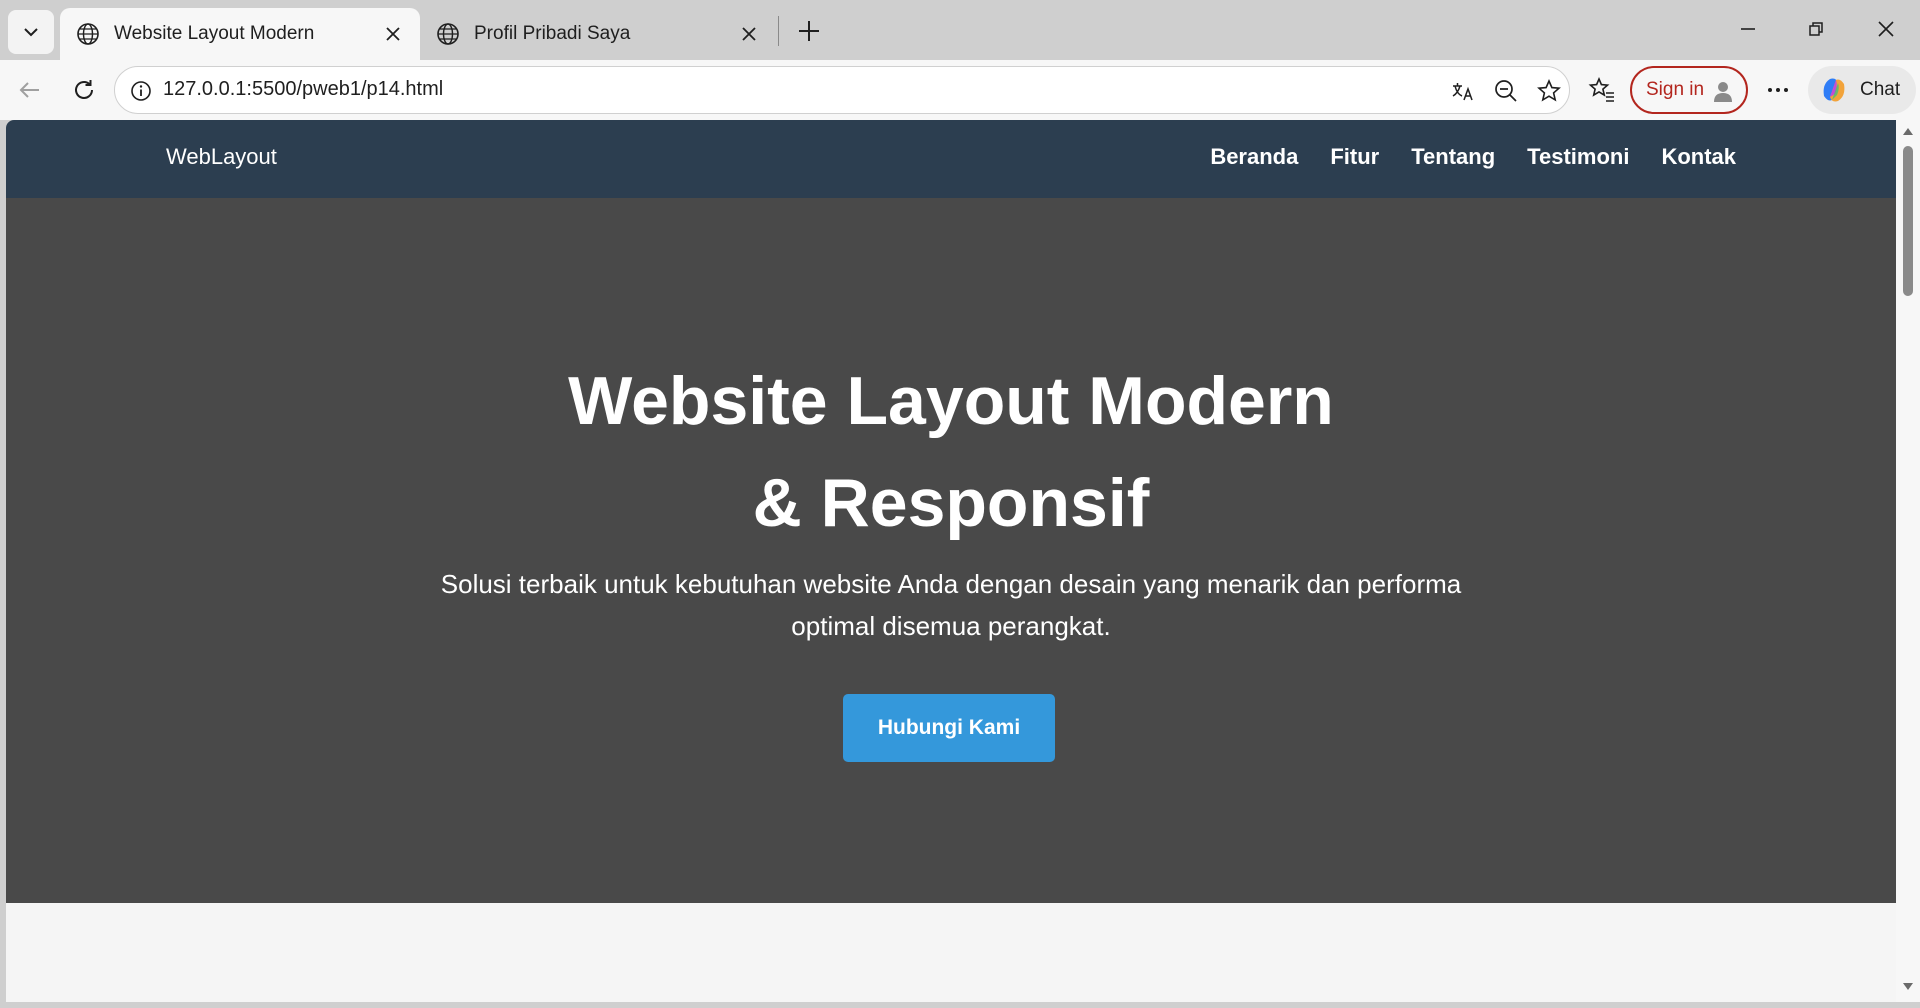  I want to click on sign-in-button: Sign in, so click(1689, 90).